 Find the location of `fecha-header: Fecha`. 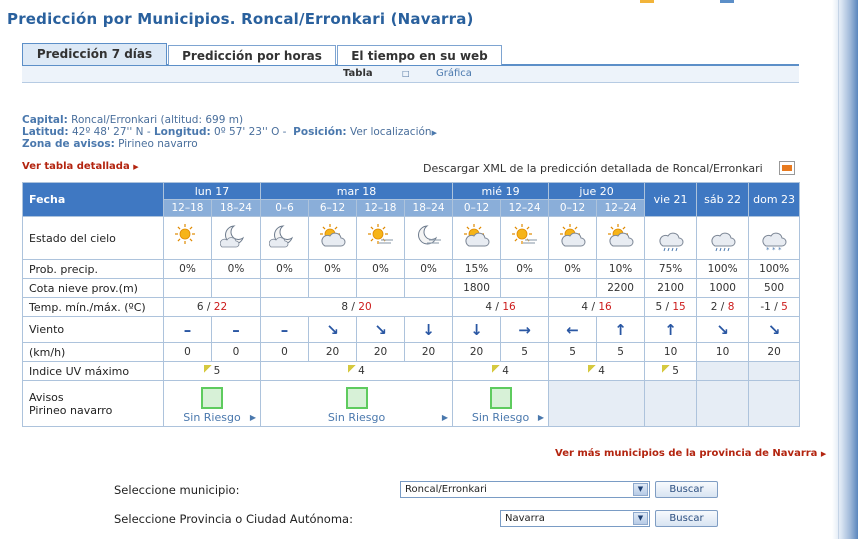

fecha-header: Fecha is located at coordinates (93, 199).